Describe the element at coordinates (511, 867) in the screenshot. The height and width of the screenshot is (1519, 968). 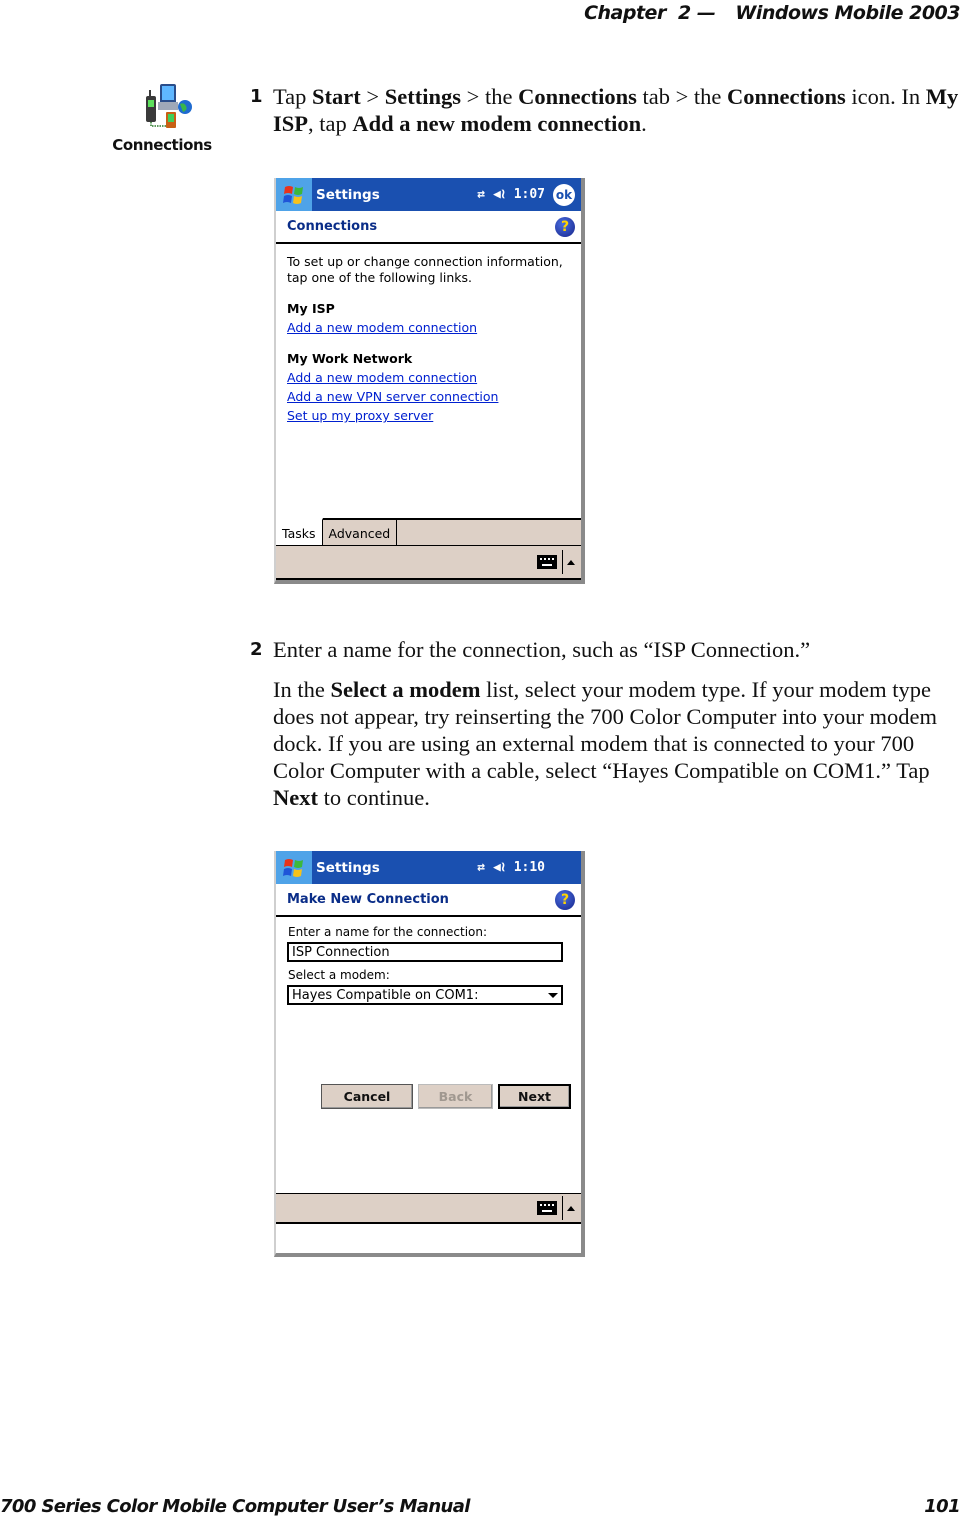
I see `status-icons: ⇄ ◀︎≀ 1:10` at that location.